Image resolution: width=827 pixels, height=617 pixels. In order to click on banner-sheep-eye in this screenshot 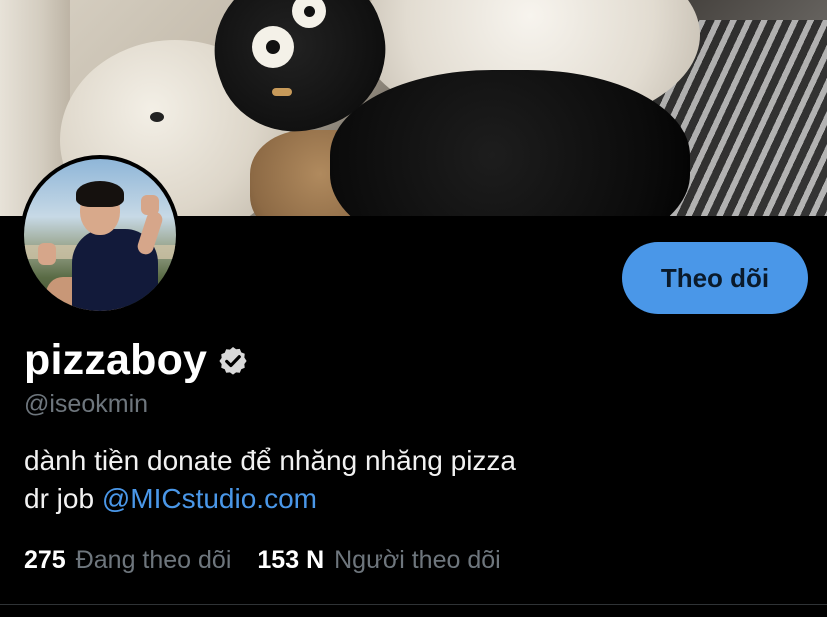, I will do `click(273, 47)`.